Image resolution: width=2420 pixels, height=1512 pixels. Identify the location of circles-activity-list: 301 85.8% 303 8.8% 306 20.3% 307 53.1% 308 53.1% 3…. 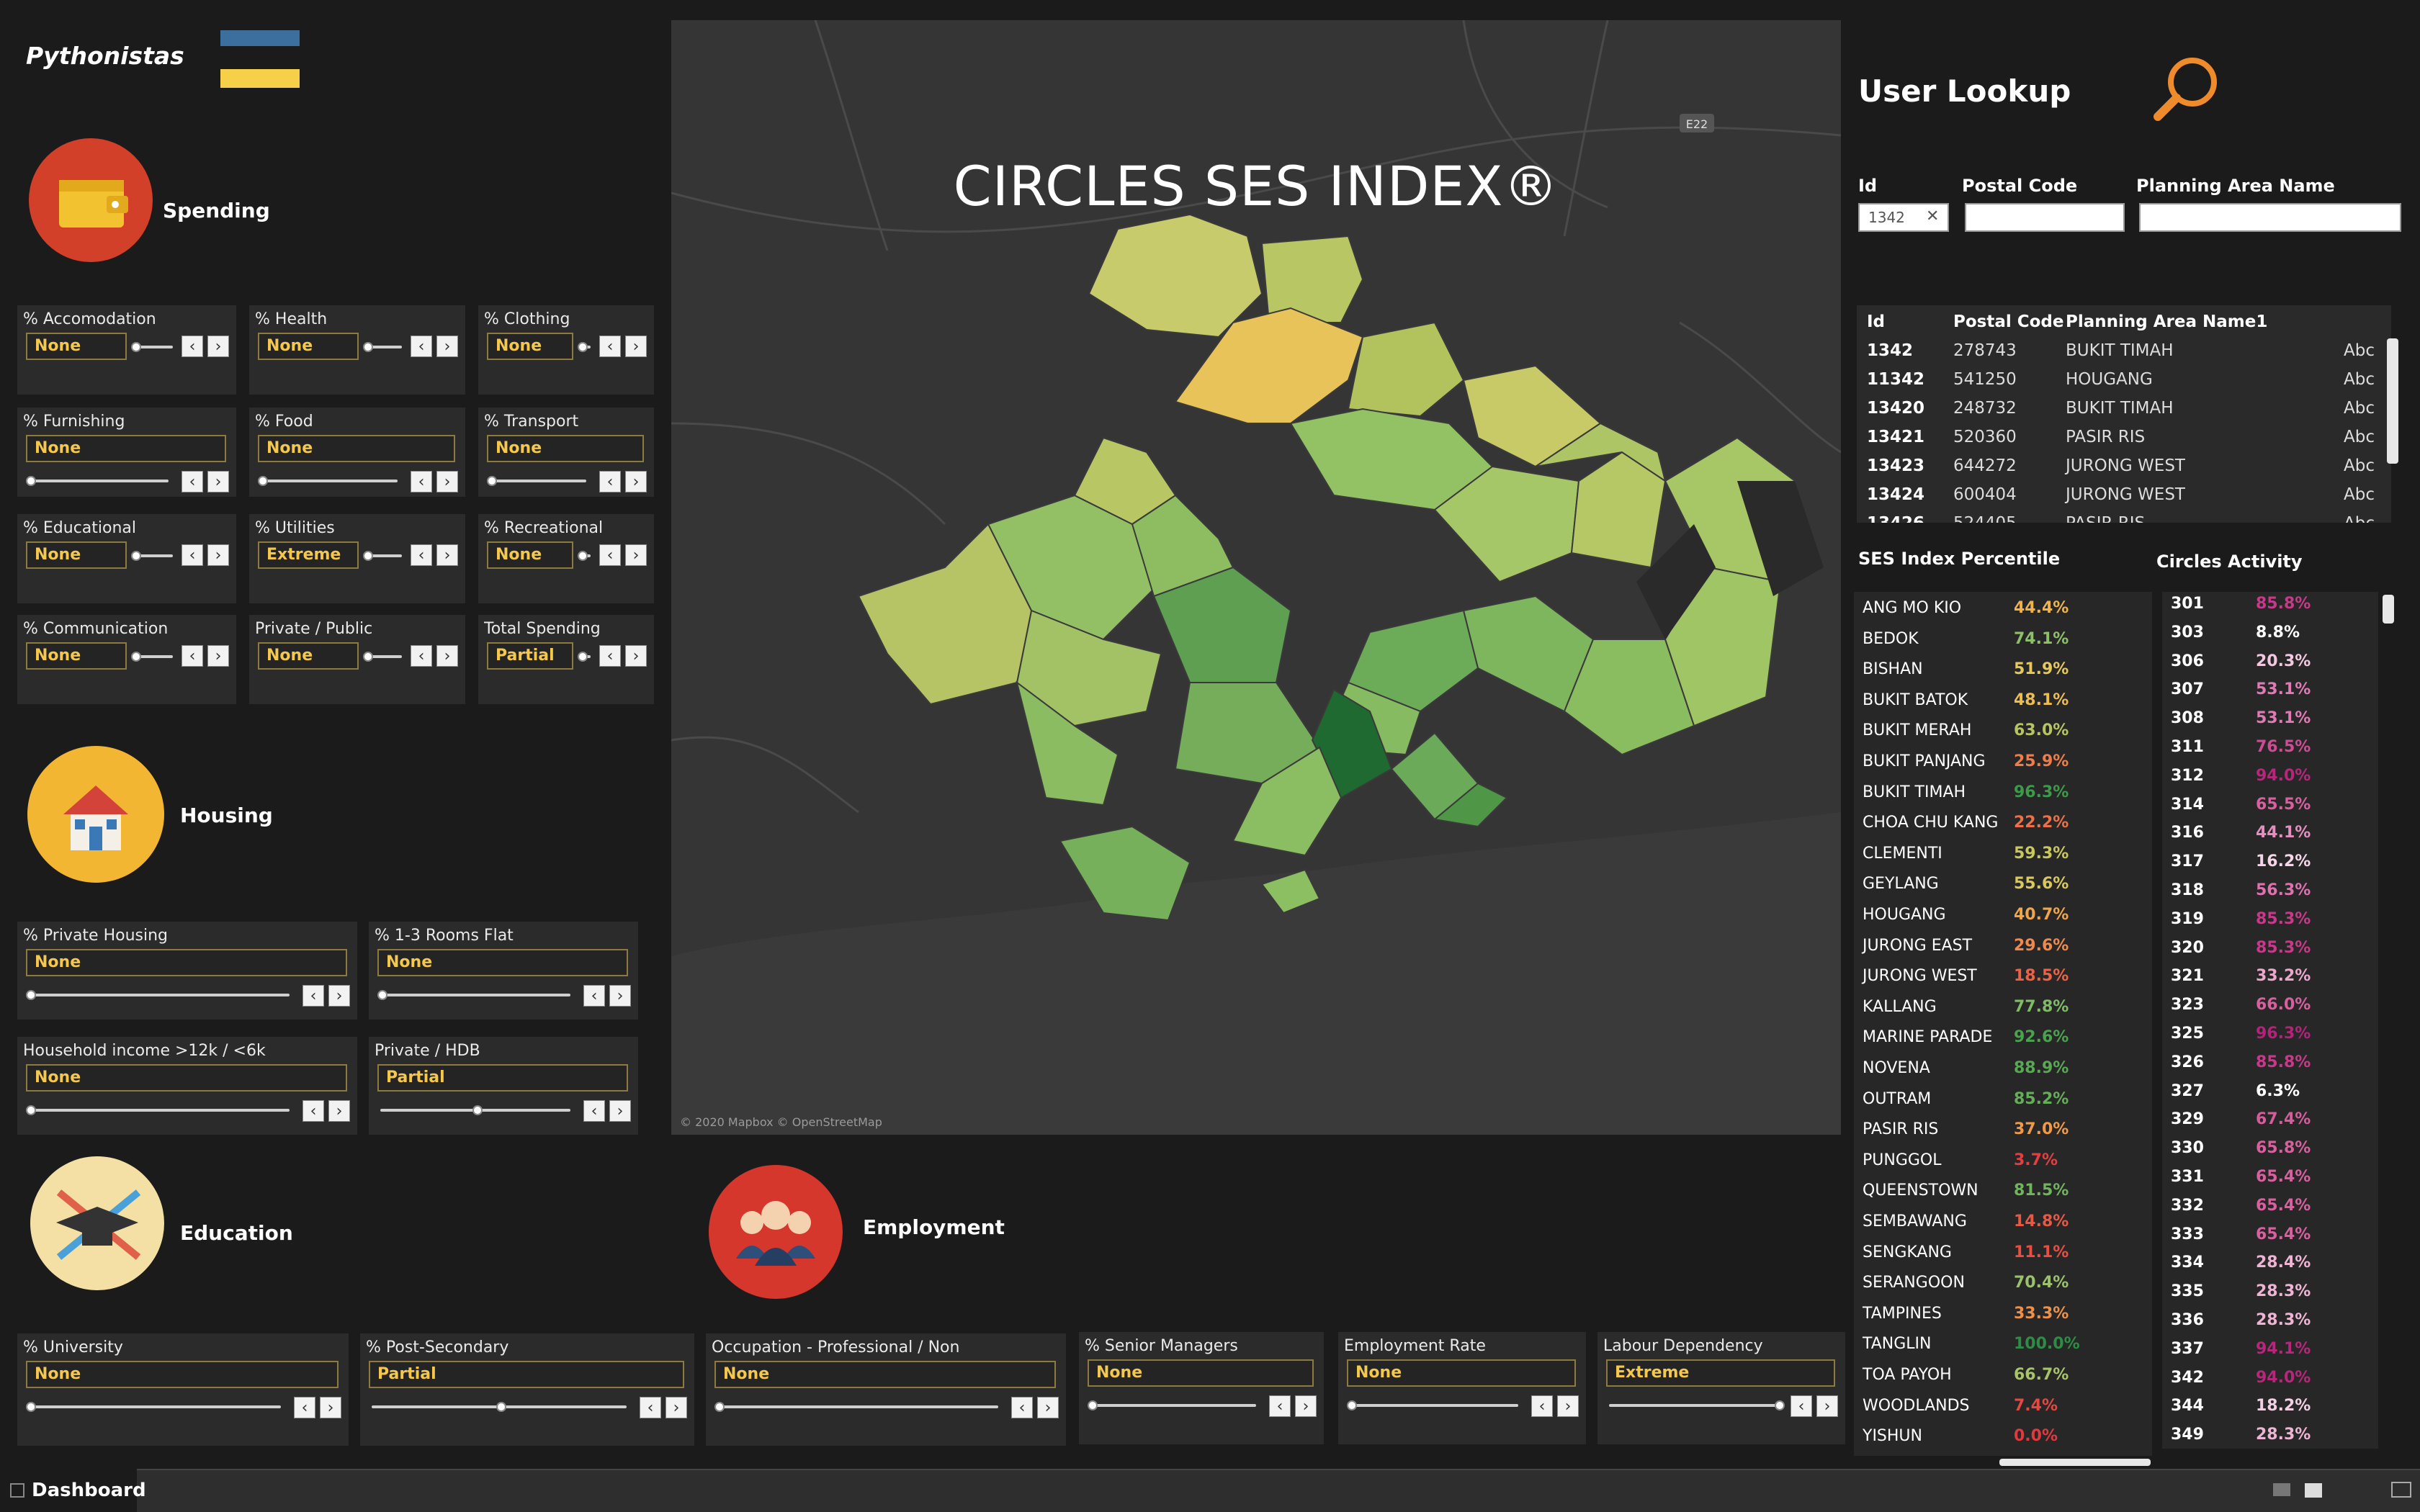
(2270, 1020).